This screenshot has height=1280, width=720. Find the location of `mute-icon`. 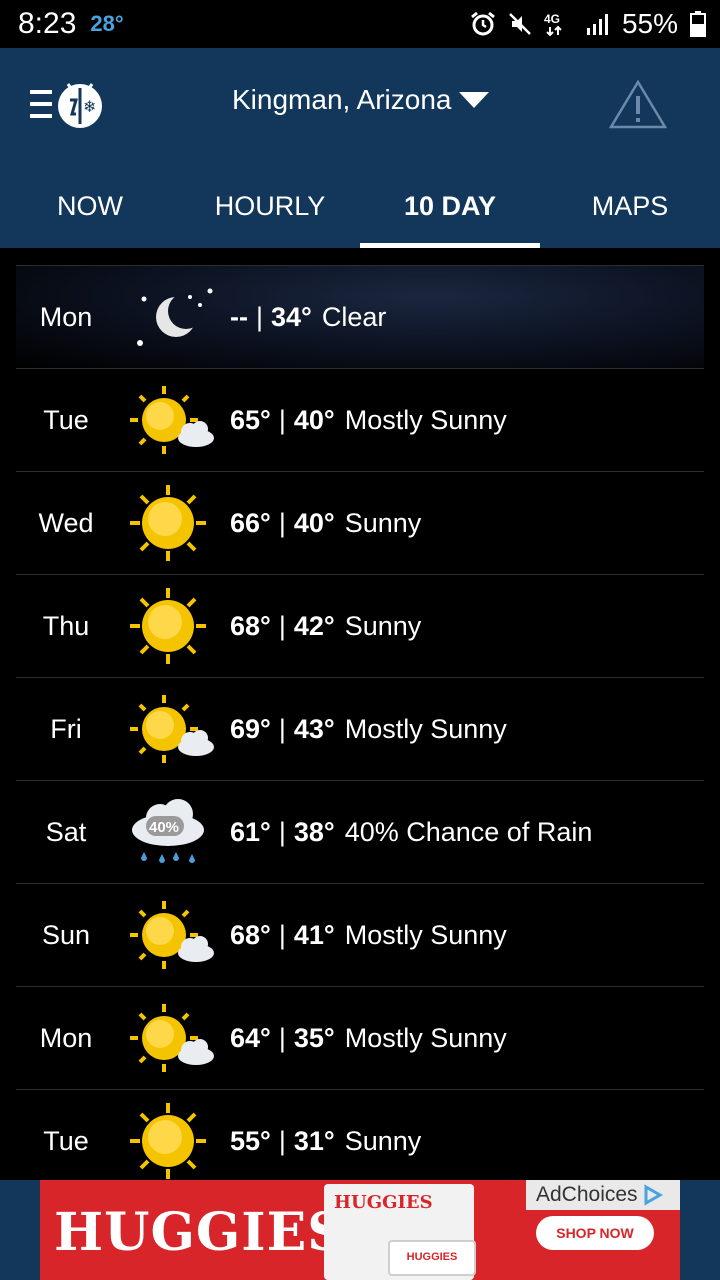

mute-icon is located at coordinates (520, 24).